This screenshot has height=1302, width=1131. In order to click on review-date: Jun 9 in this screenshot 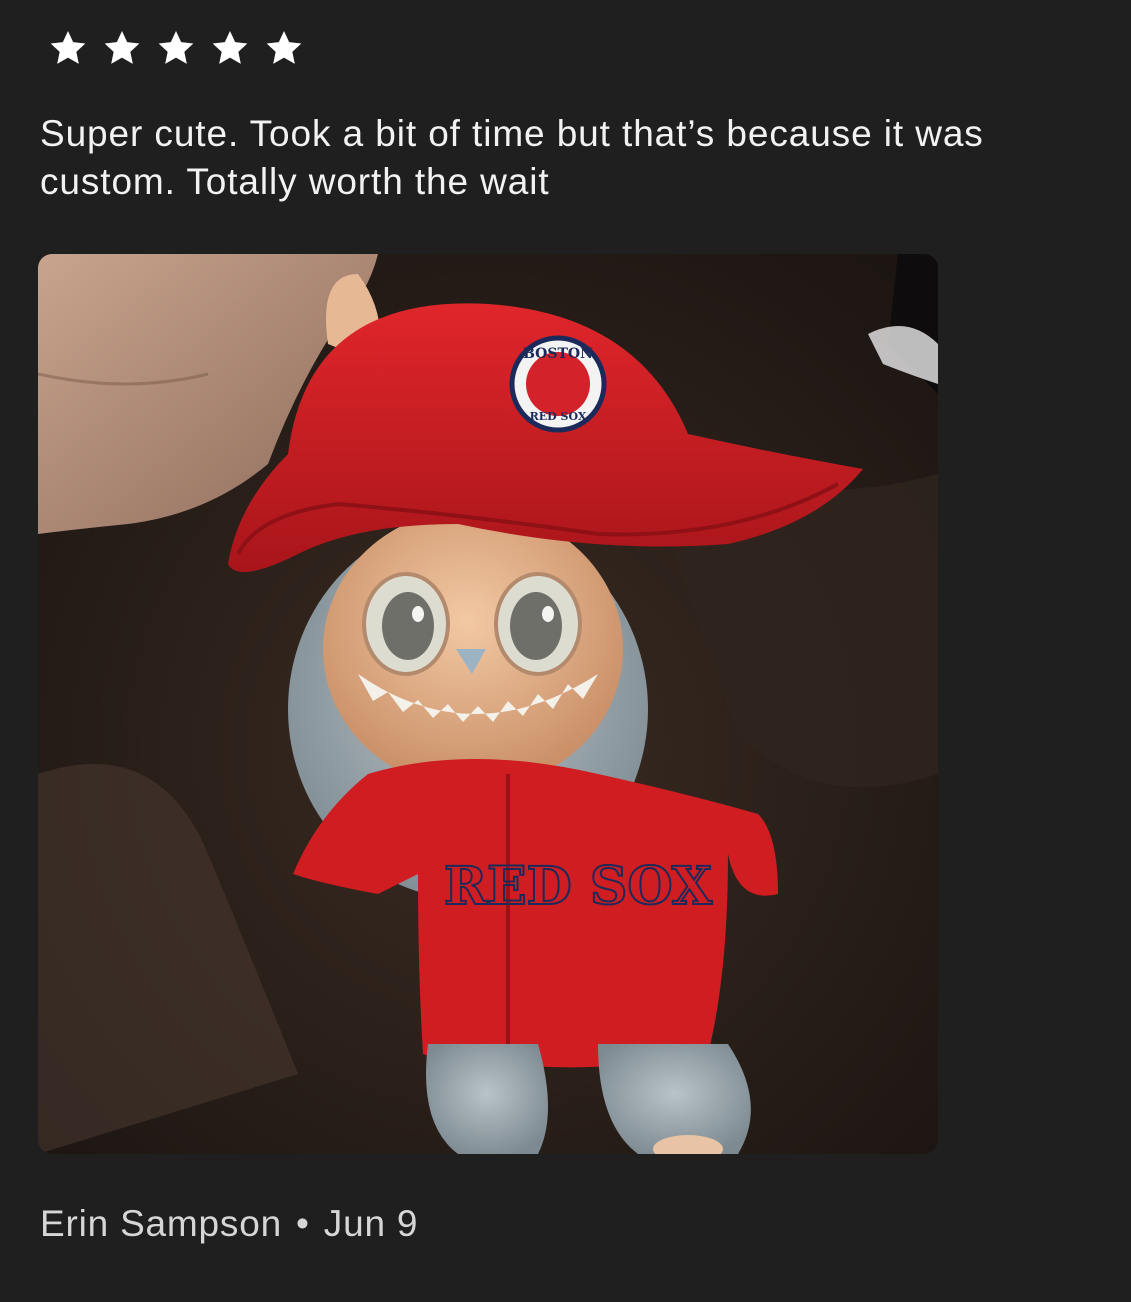, I will do `click(371, 1223)`.